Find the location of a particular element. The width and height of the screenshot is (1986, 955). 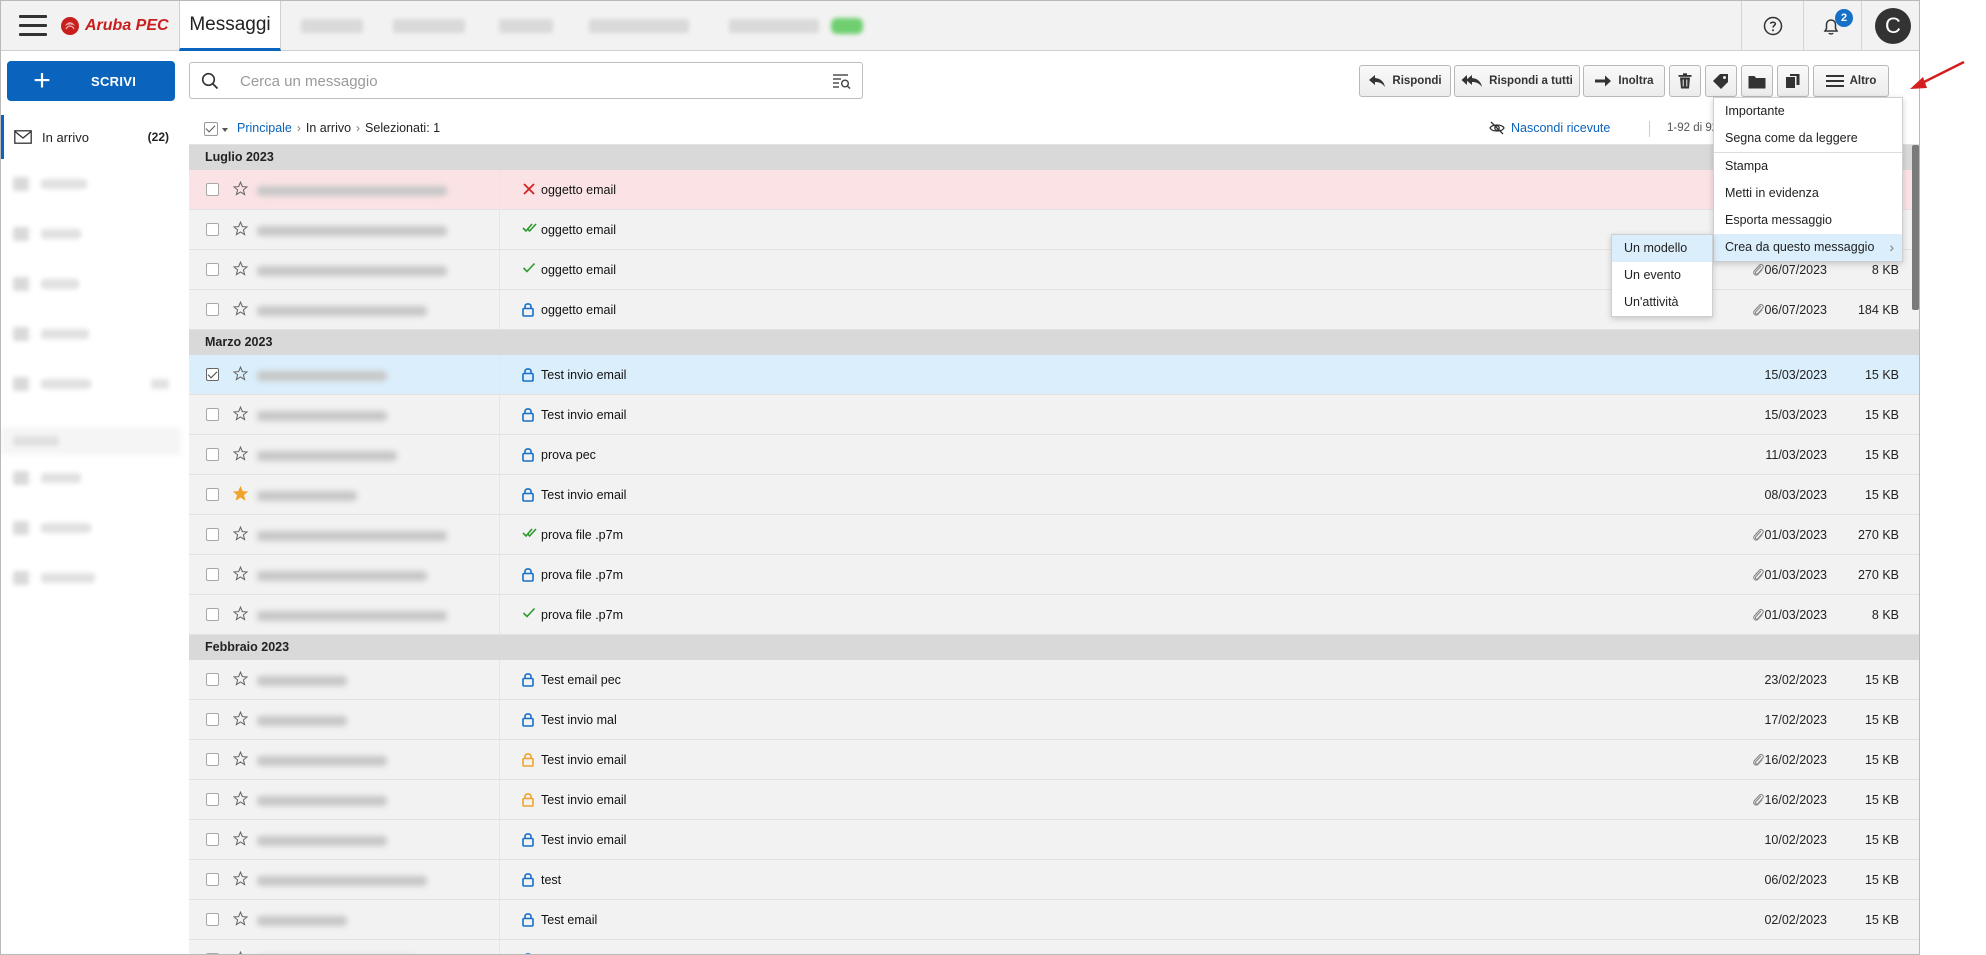

help-button is located at coordinates (1773, 26).